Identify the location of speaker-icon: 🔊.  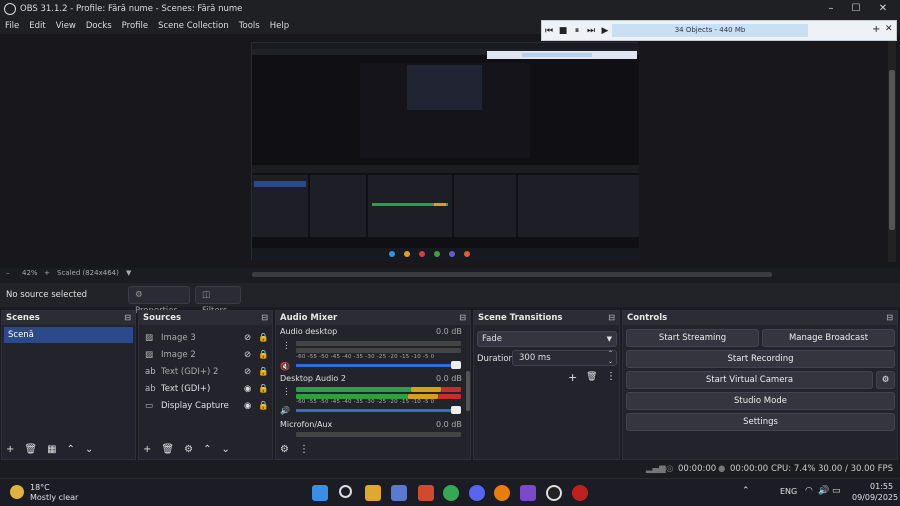
(285, 410).